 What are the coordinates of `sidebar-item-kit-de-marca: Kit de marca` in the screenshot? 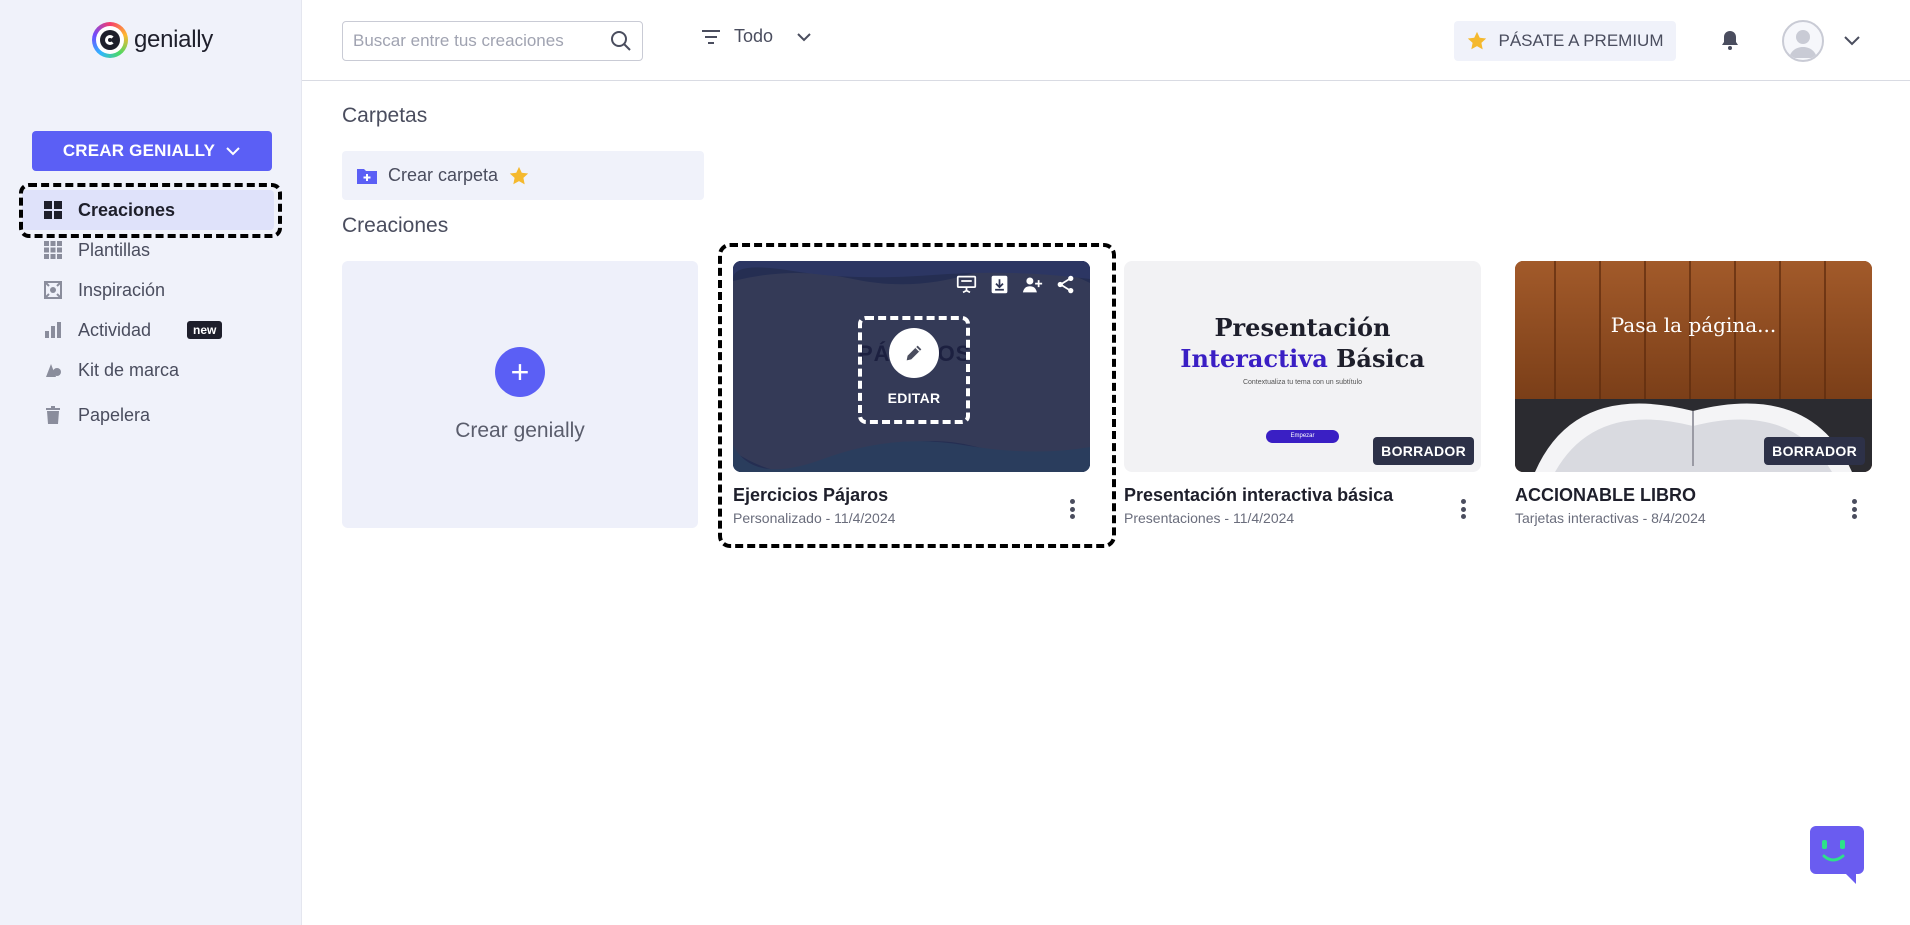 It's located at (148, 370).